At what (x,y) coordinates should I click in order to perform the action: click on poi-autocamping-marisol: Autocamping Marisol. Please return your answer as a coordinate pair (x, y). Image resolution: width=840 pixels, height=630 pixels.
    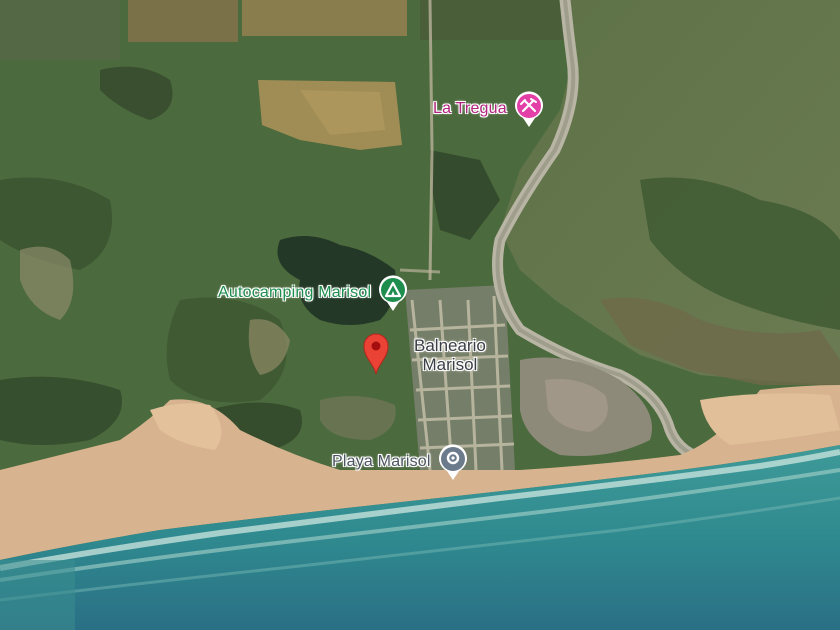
    Looking at the image, I should click on (313, 293).